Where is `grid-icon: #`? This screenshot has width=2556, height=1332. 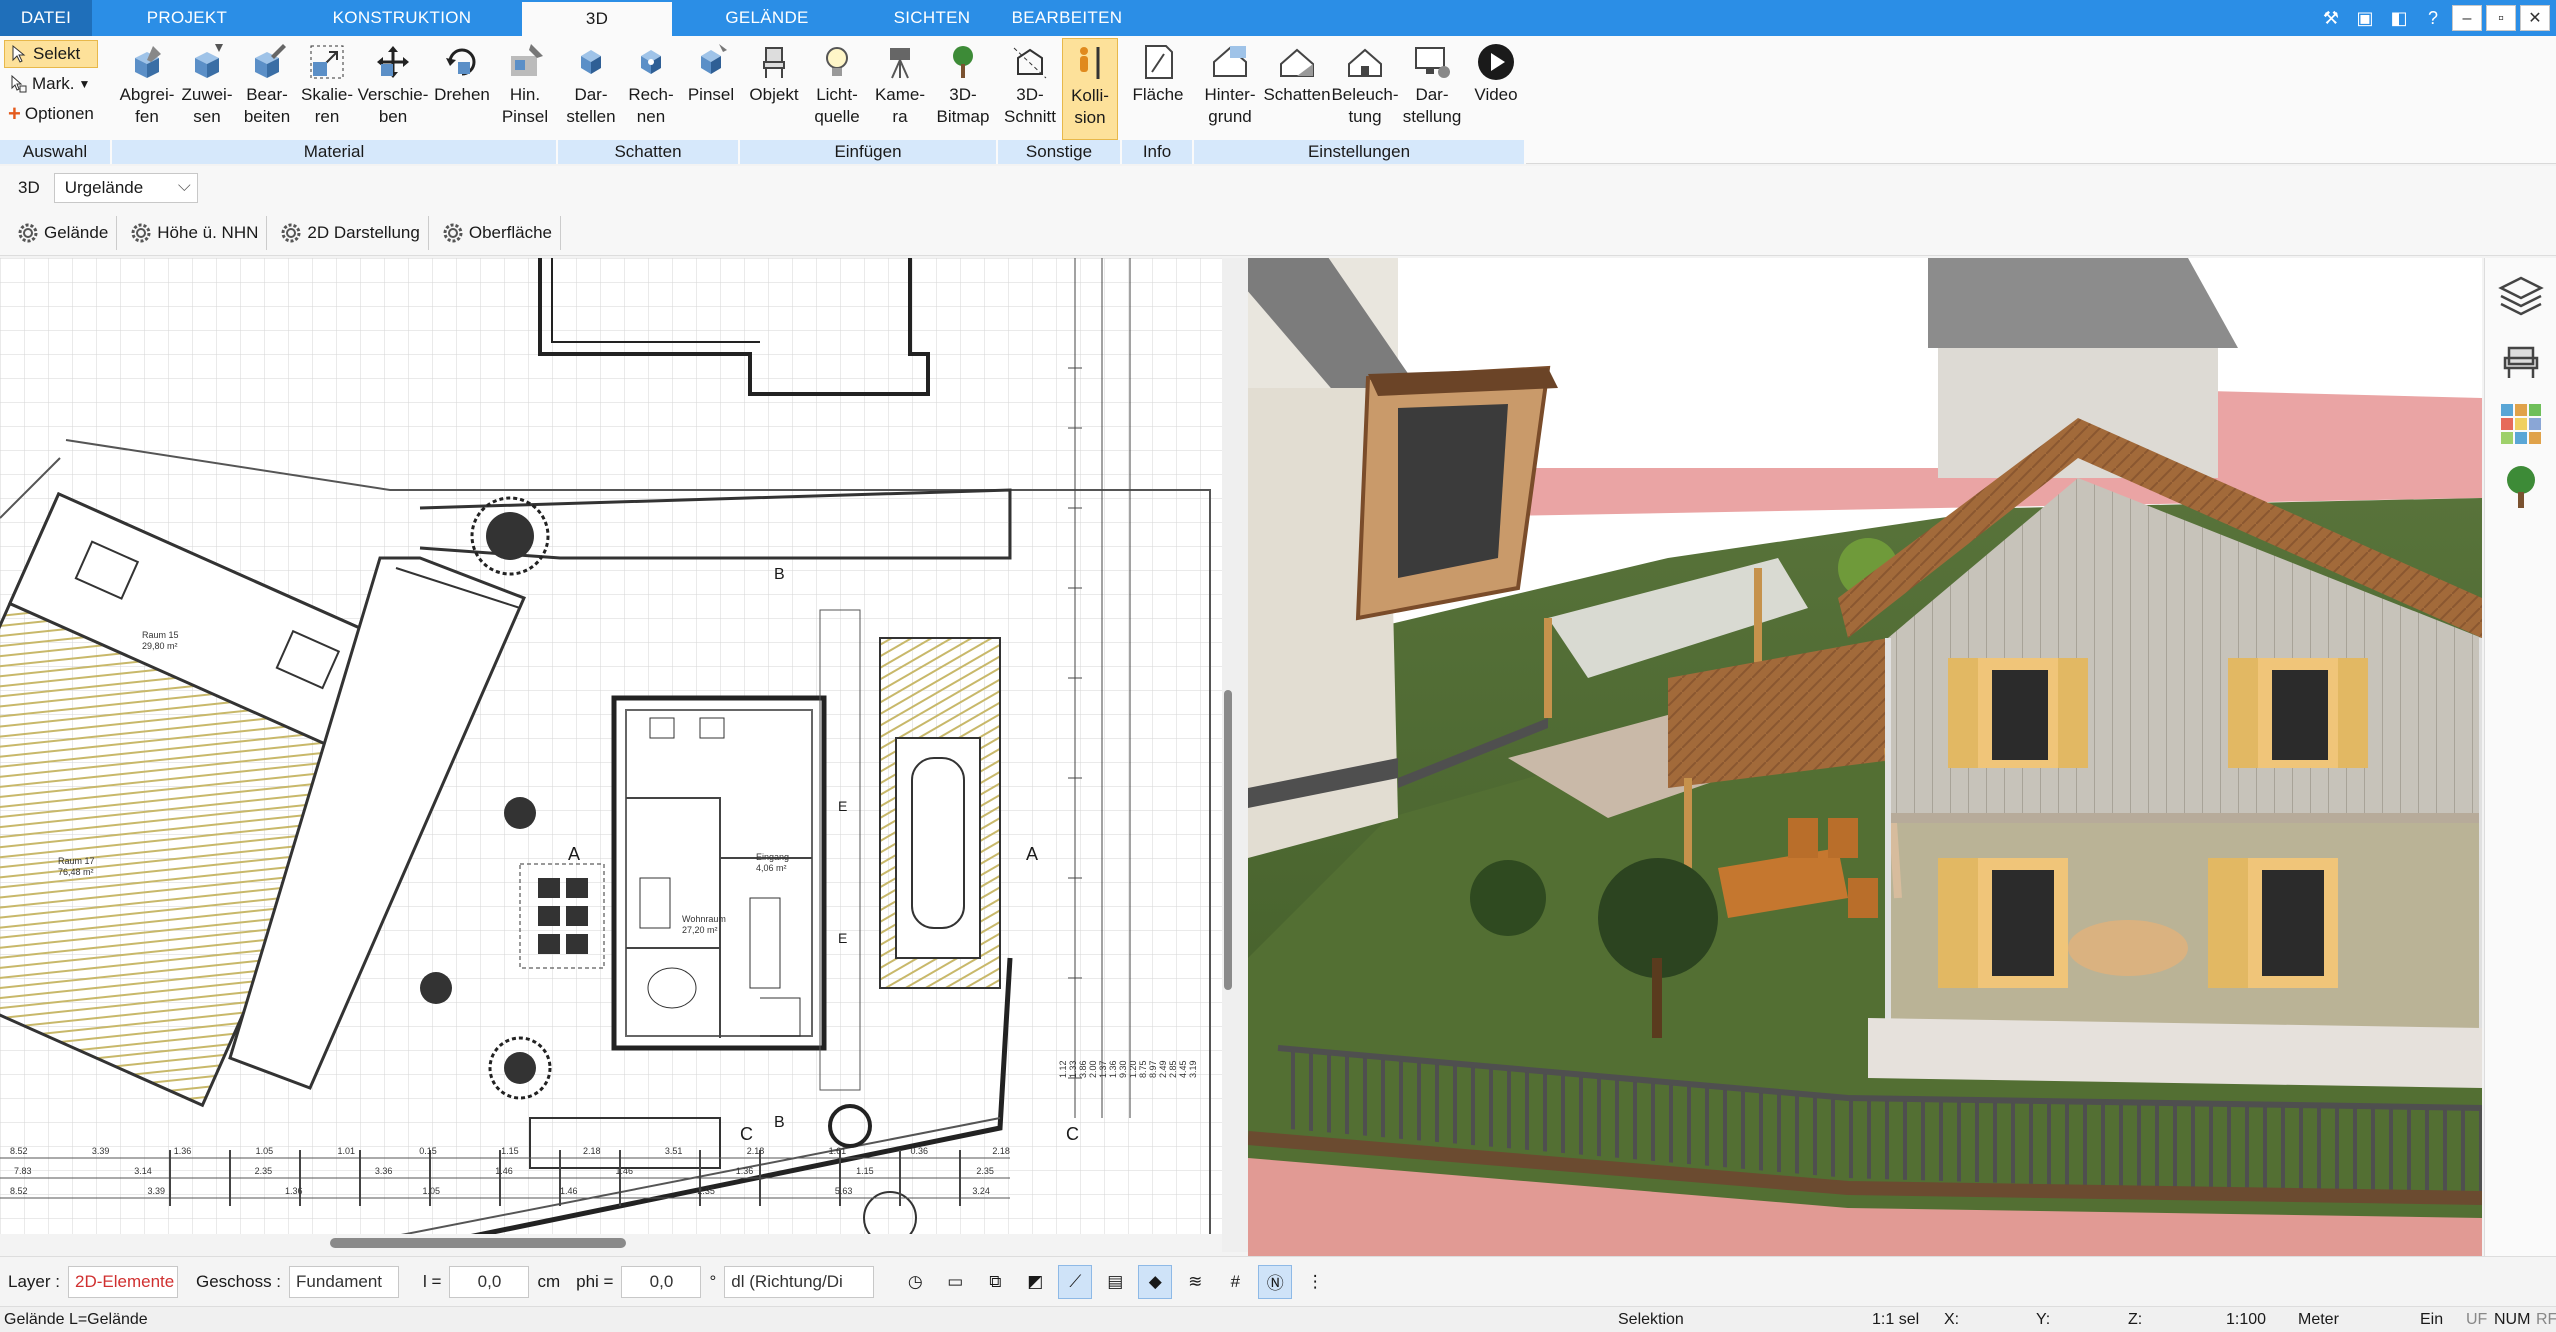
grid-icon: # is located at coordinates (1235, 1282).